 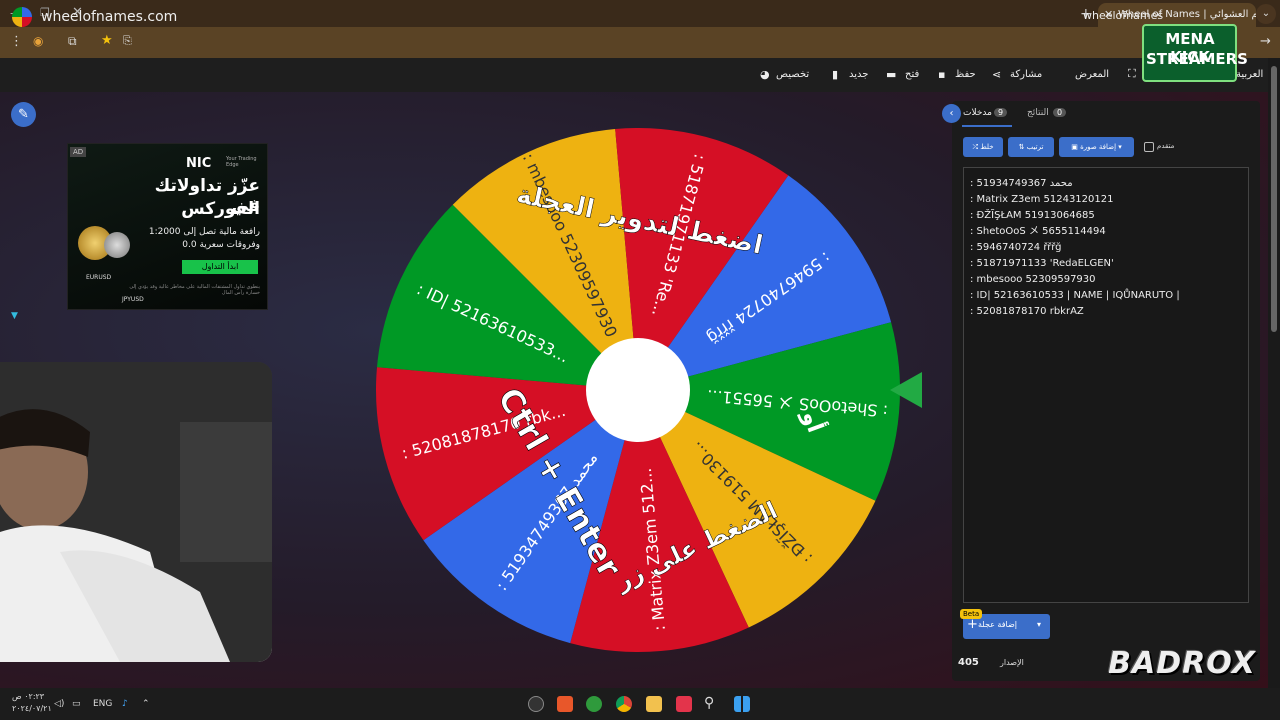 What do you see at coordinates (1039, 624) in the screenshot?
I see `add-wheel-dropdown-icon: ▾` at bounding box center [1039, 624].